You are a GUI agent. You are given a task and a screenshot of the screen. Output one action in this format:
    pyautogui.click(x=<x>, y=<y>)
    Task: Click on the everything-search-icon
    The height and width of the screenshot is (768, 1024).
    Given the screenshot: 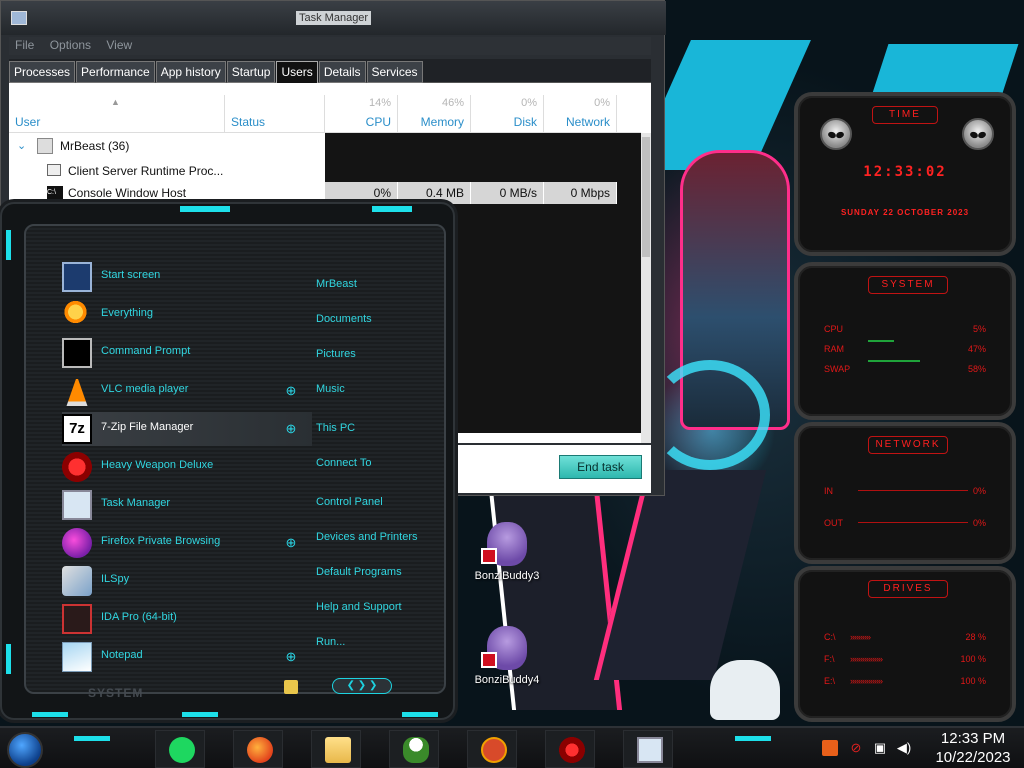 What is the action you would take?
    pyautogui.click(x=77, y=315)
    